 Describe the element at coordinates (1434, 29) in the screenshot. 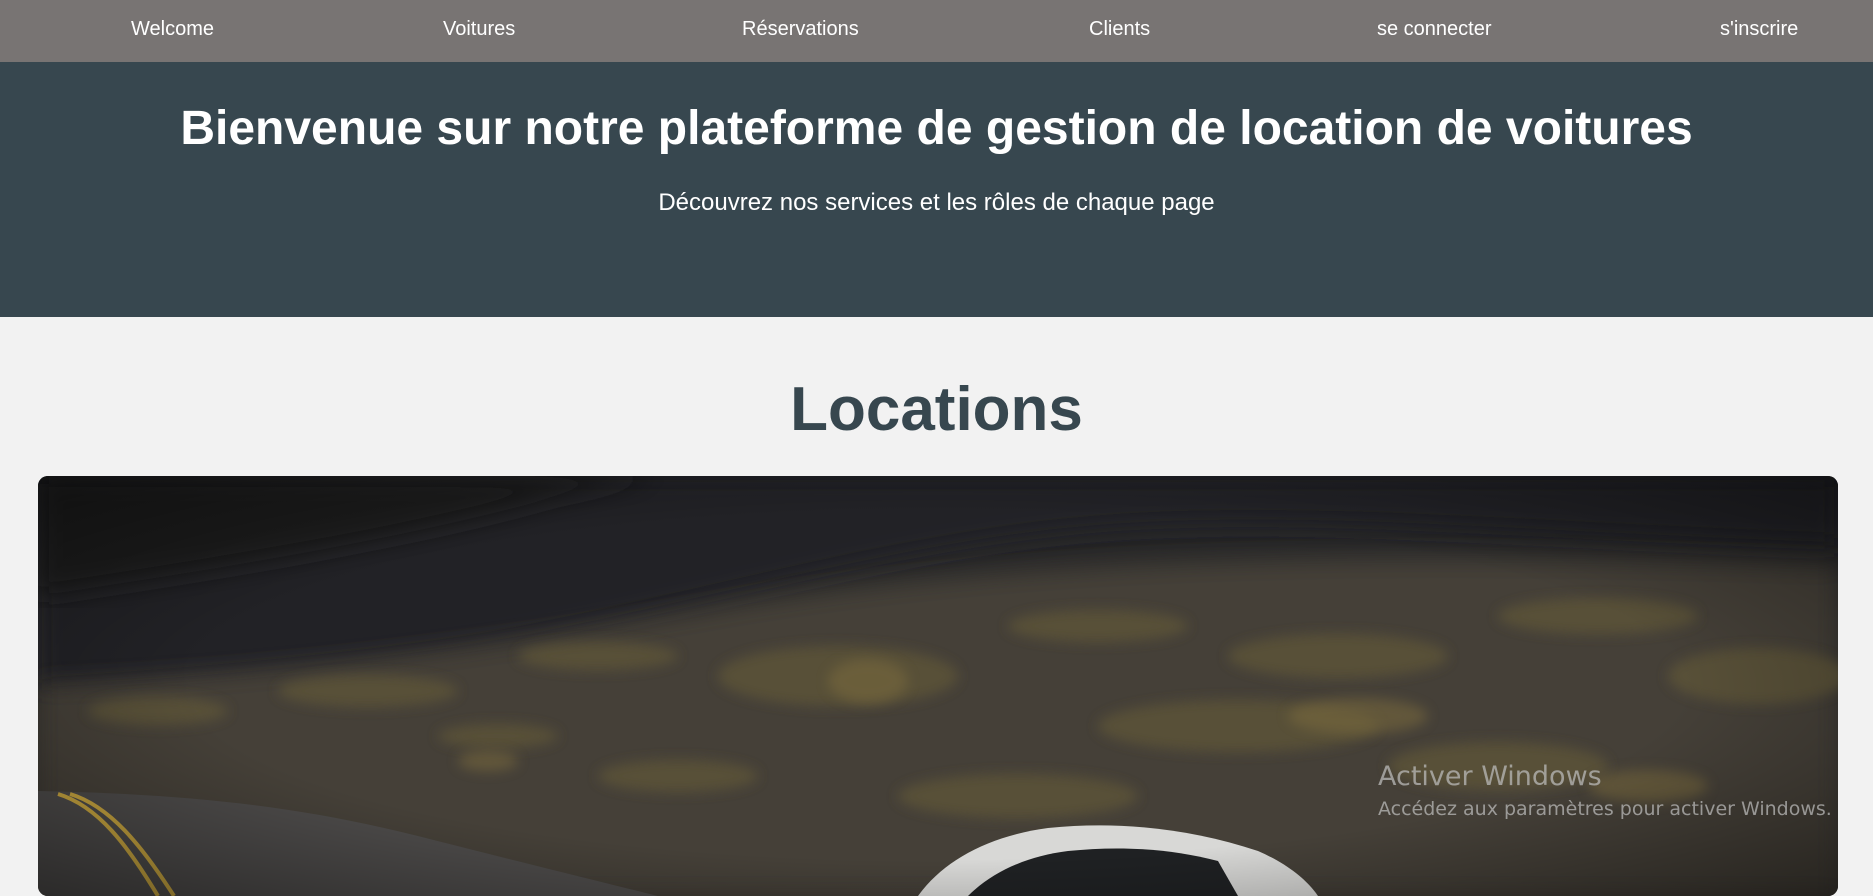

I see `nav-link-login: se connecter` at that location.